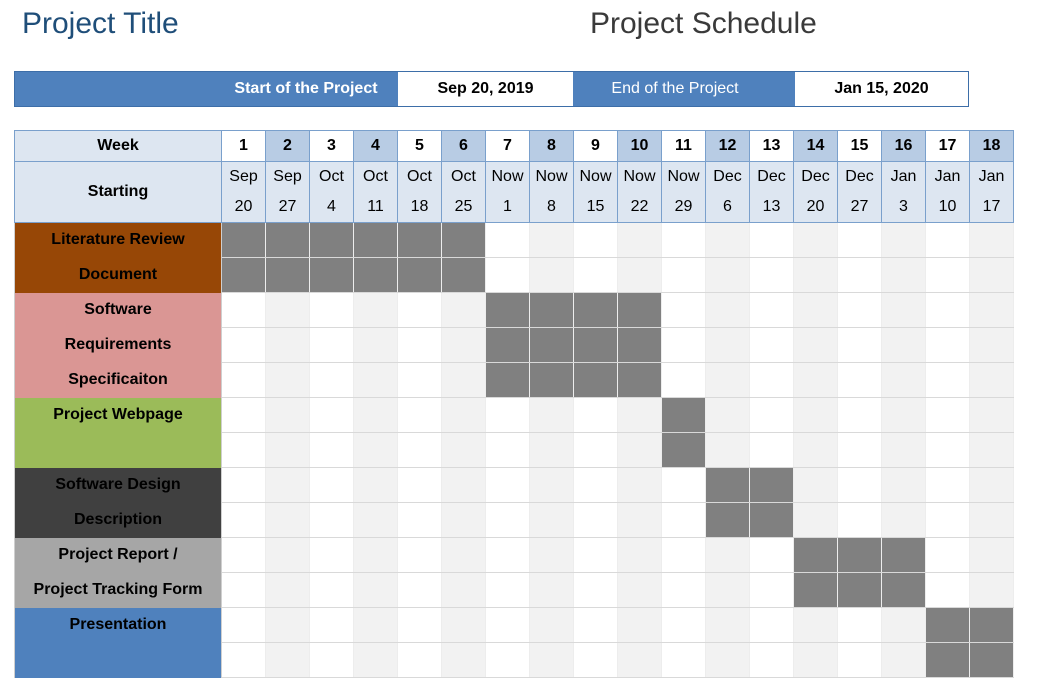 This screenshot has height=687, width=1052. What do you see at coordinates (881, 89) in the screenshot?
I see `end-date-field: Jan 15, 2020` at bounding box center [881, 89].